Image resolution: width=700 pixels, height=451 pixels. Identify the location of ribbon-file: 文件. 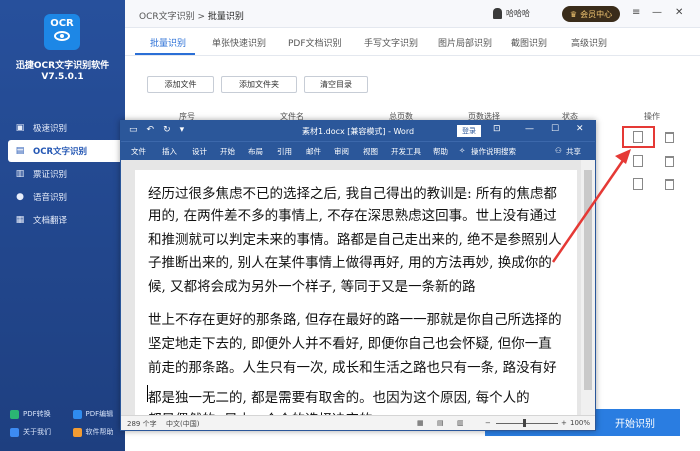
(138, 151).